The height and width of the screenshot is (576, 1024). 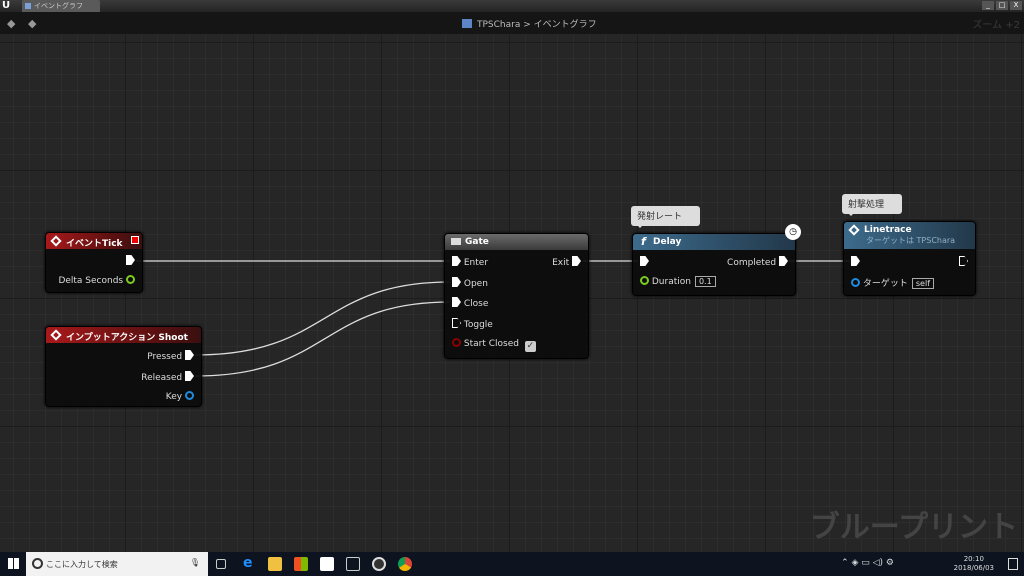 I want to click on taskbar: ここに入力して検索 🎙 e ⌃ ◈ ▭ ◁) ⚙ 20:10 2018/06/03, so click(x=512, y=564).